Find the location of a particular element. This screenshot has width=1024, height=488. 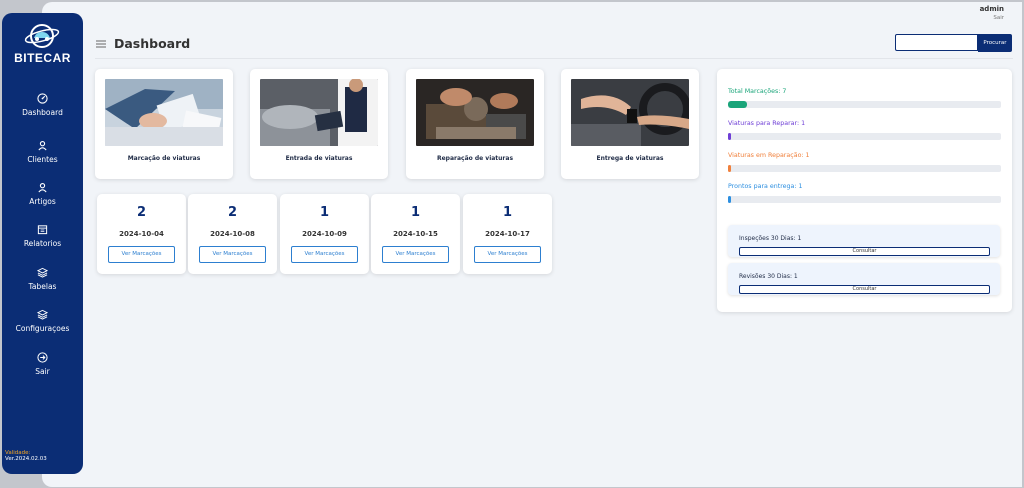

brand-logo: BITECAR is located at coordinates (42, 44).